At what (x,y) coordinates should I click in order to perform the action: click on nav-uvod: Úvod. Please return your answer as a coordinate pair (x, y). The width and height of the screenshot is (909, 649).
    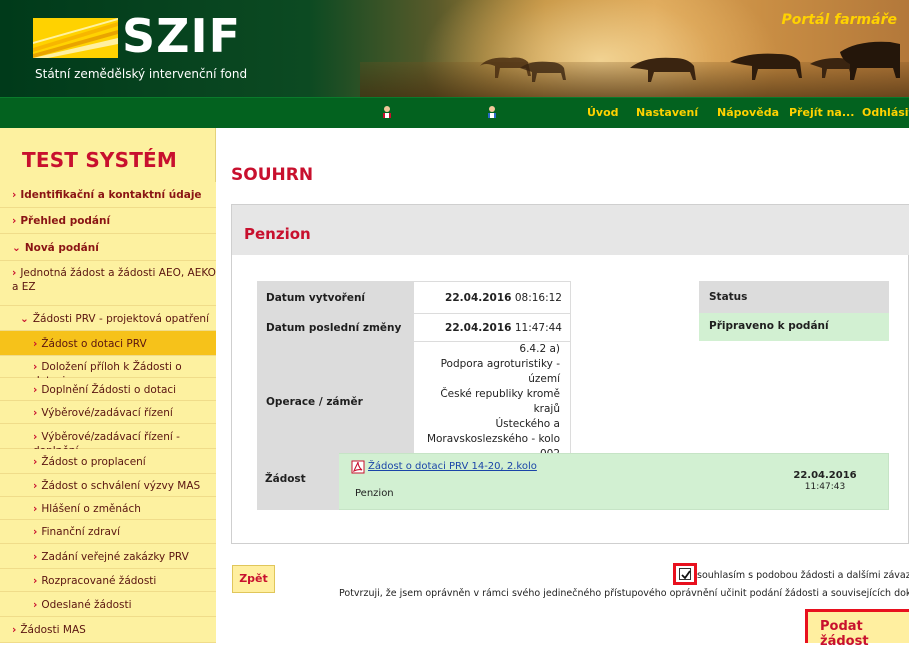
    Looking at the image, I should click on (603, 112).